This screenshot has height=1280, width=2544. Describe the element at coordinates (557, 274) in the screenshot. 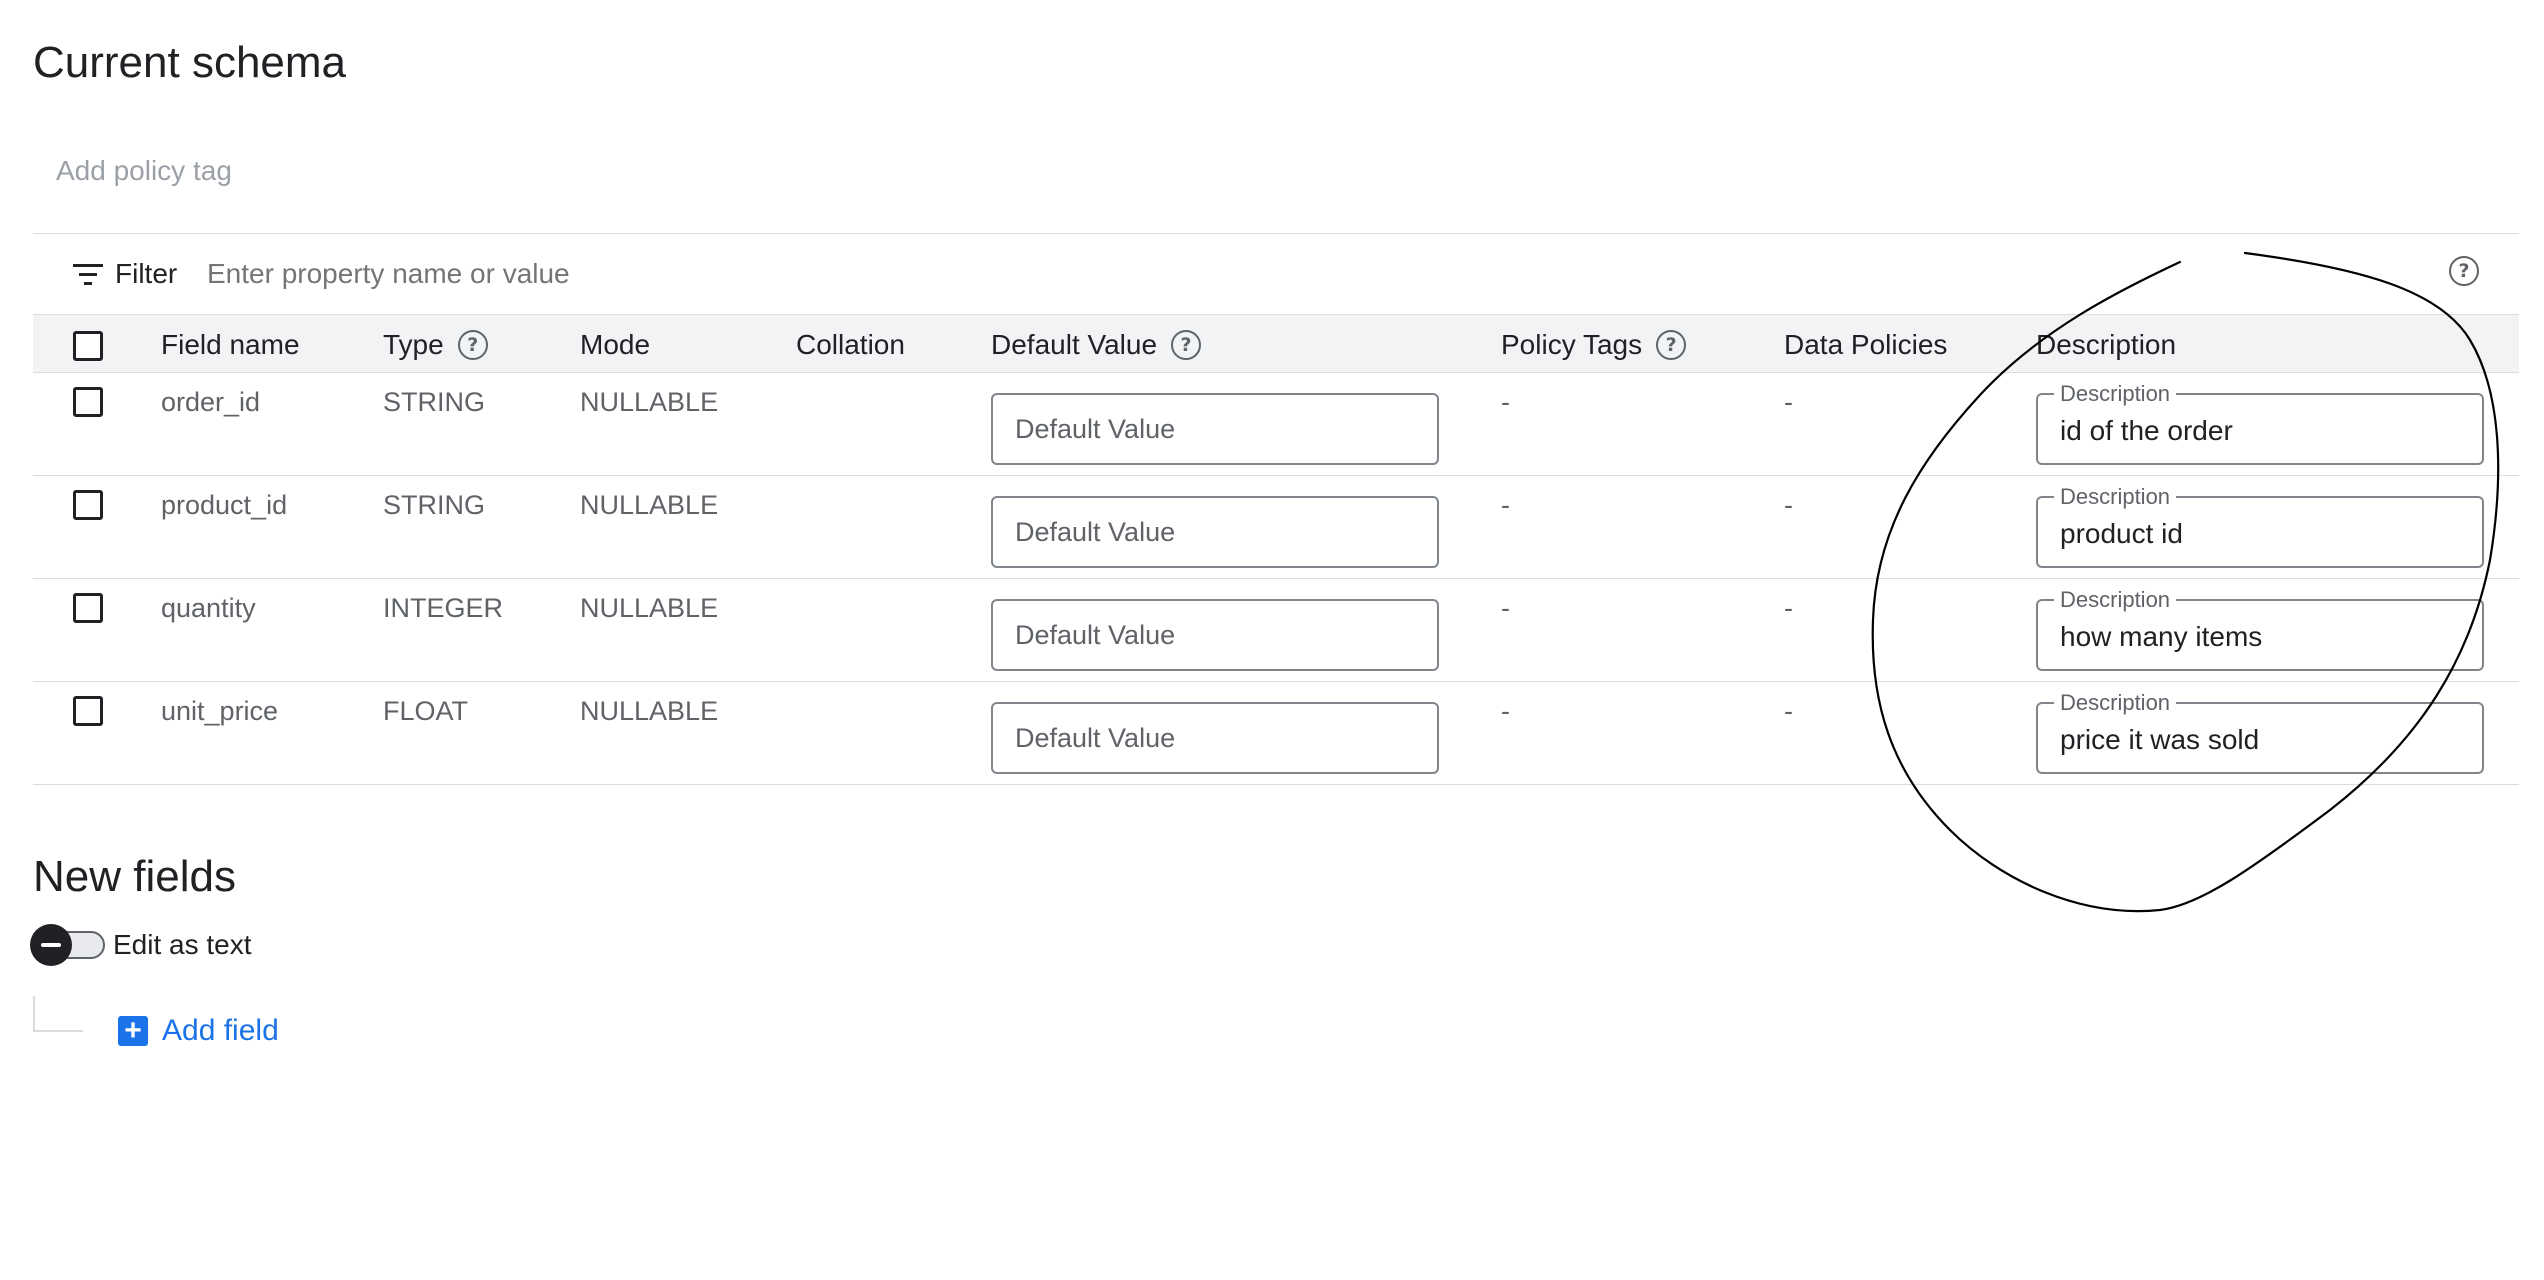

I see `filter-input` at that location.